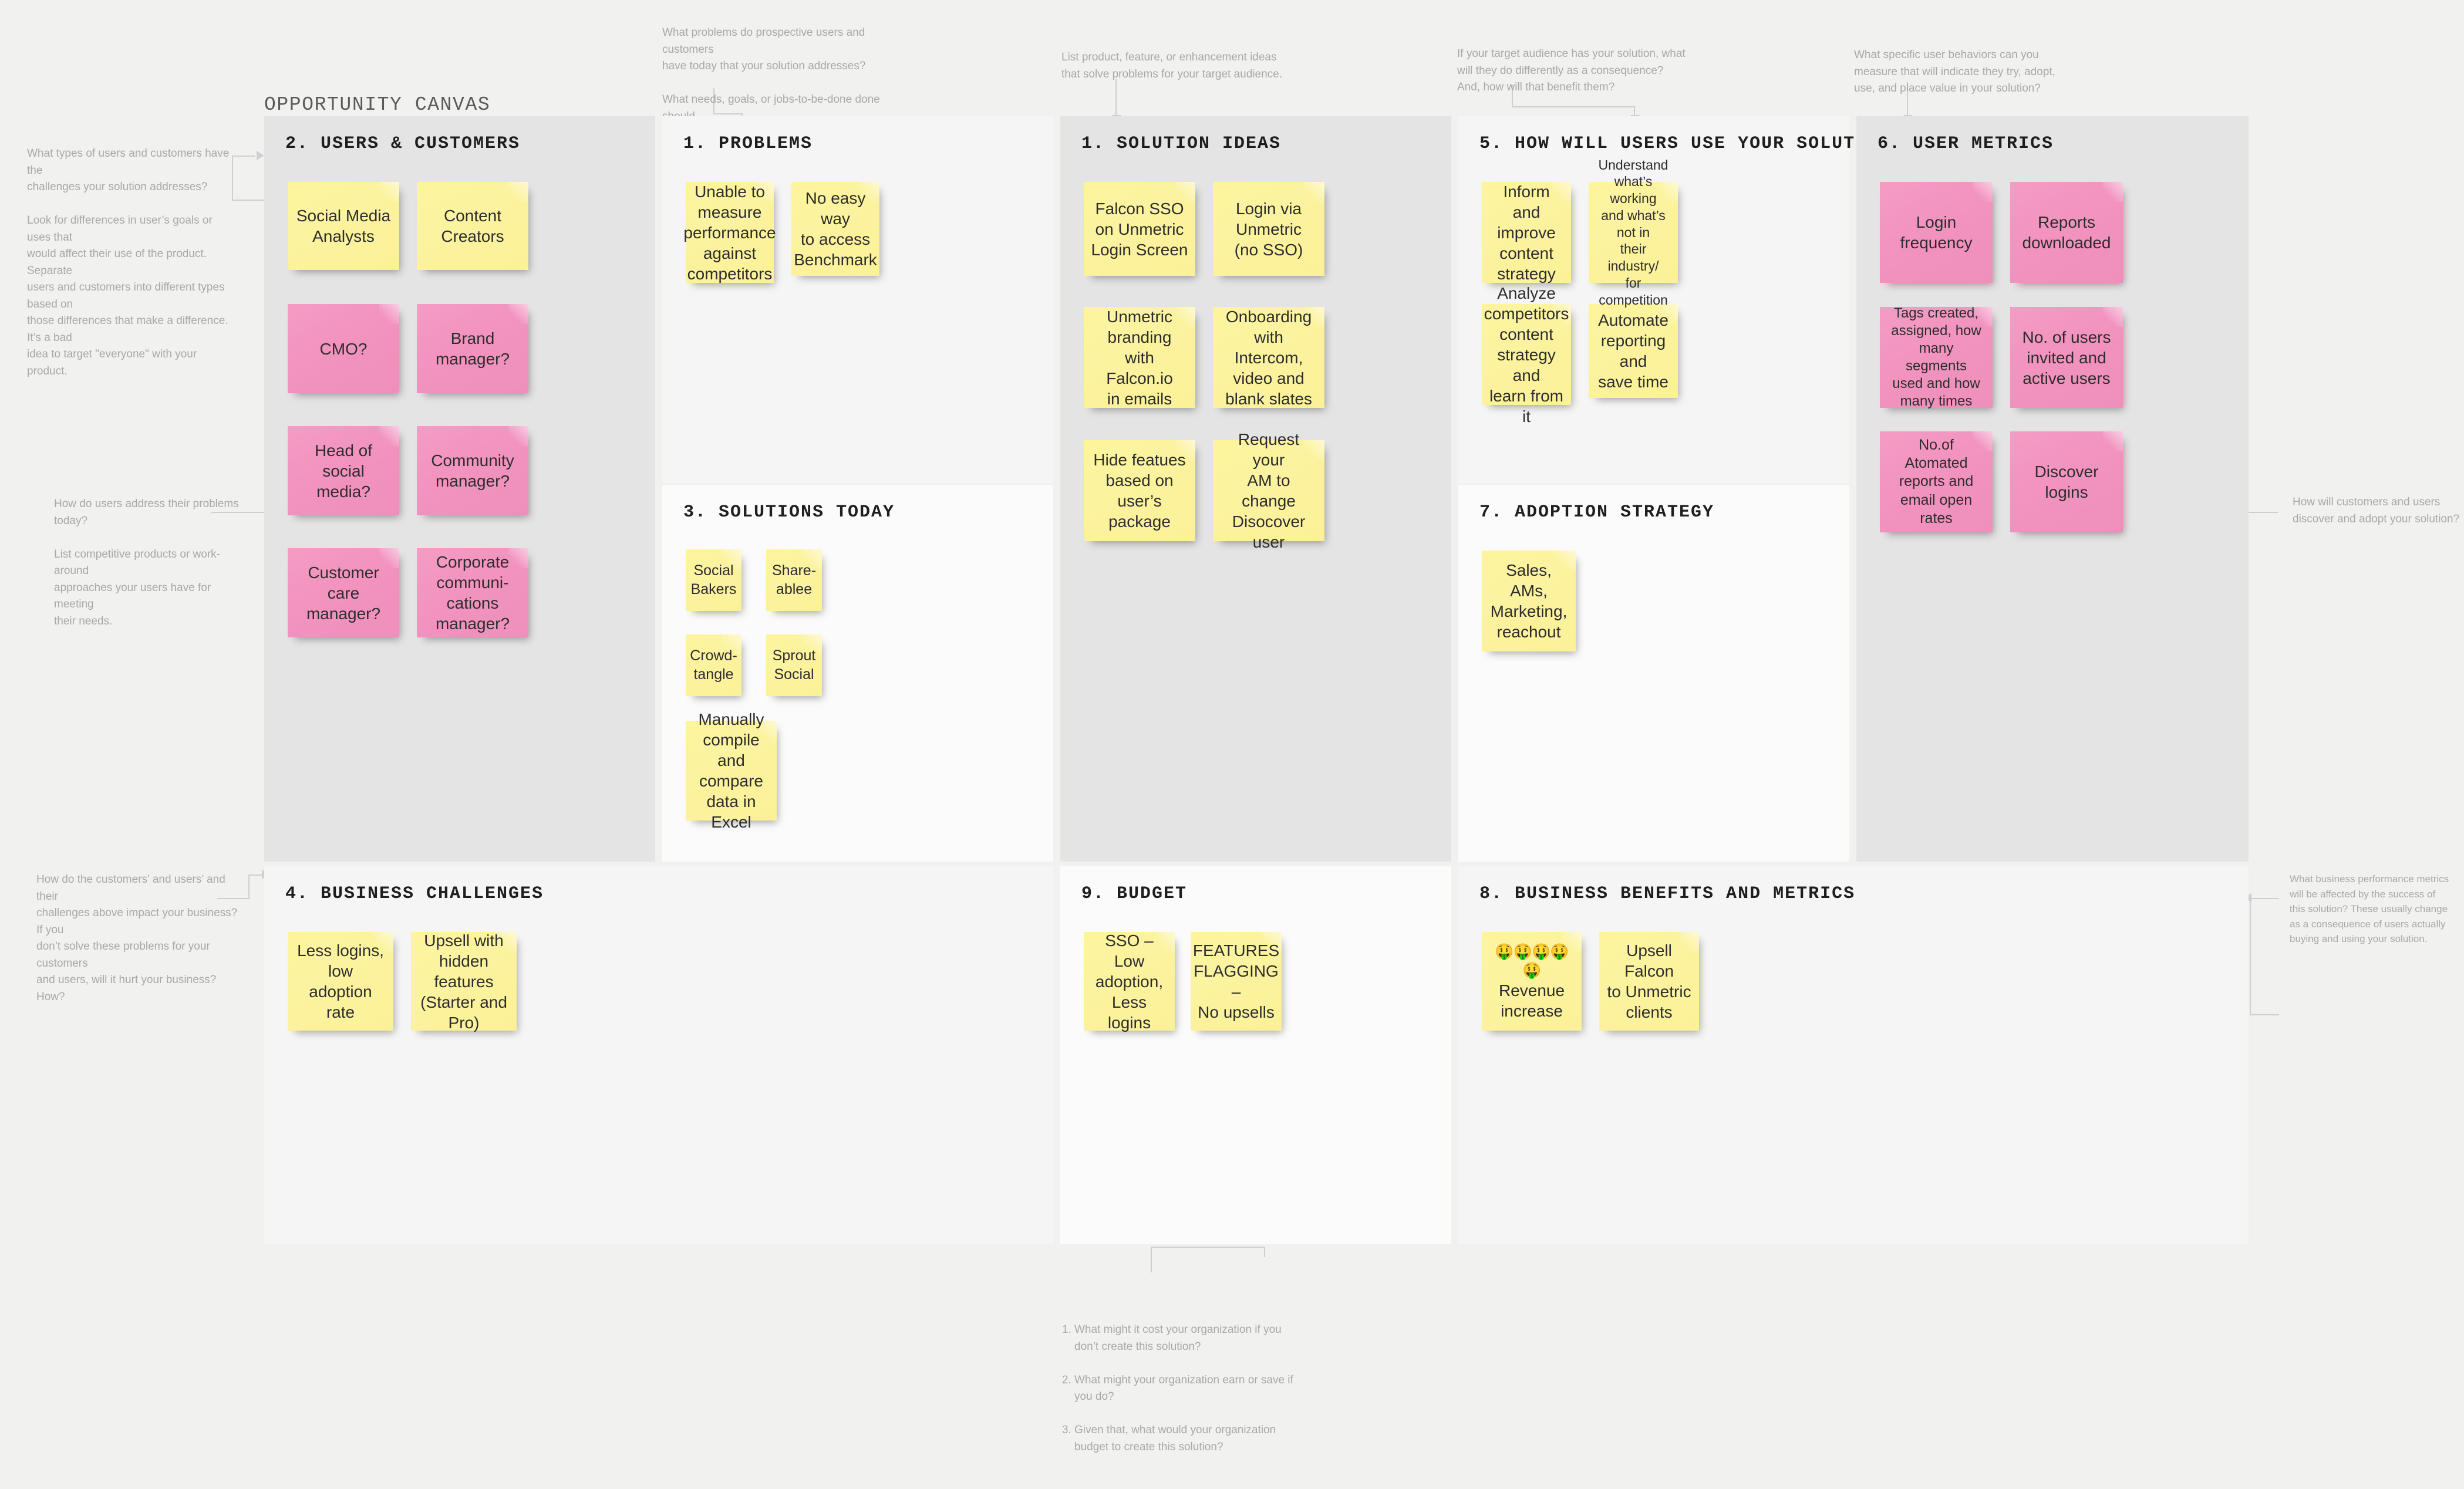 This screenshot has height=1489, width=2464. What do you see at coordinates (794, 580) in the screenshot?
I see `sticky-note: Share- ablee` at bounding box center [794, 580].